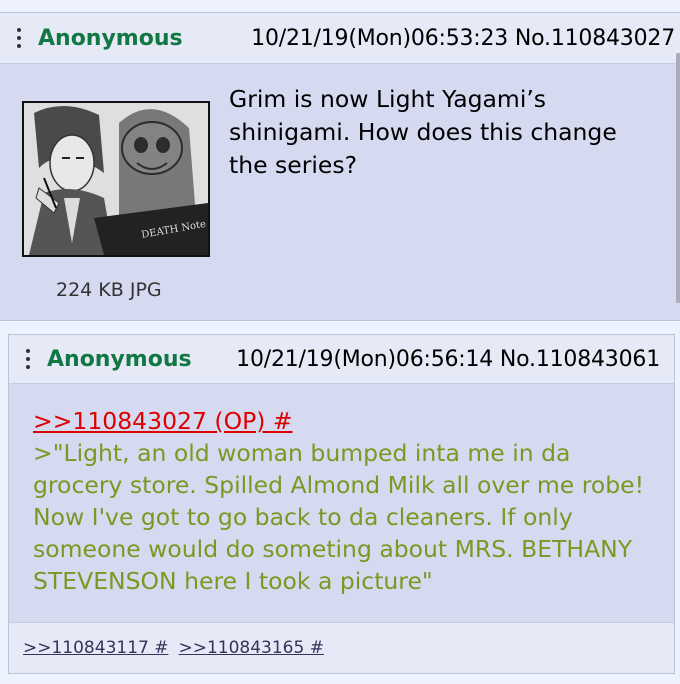  I want to click on reply-link: >>110843117 #, so click(95, 648).